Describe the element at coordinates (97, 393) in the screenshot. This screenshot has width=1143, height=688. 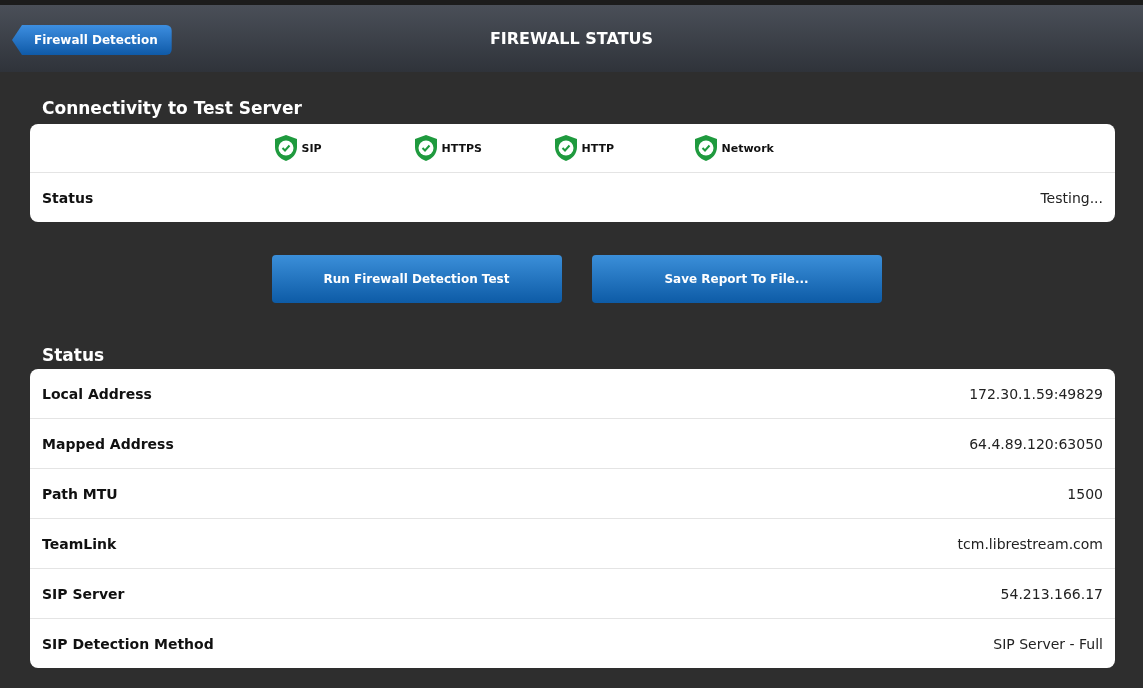
I see `row-label: Local Address` at that location.